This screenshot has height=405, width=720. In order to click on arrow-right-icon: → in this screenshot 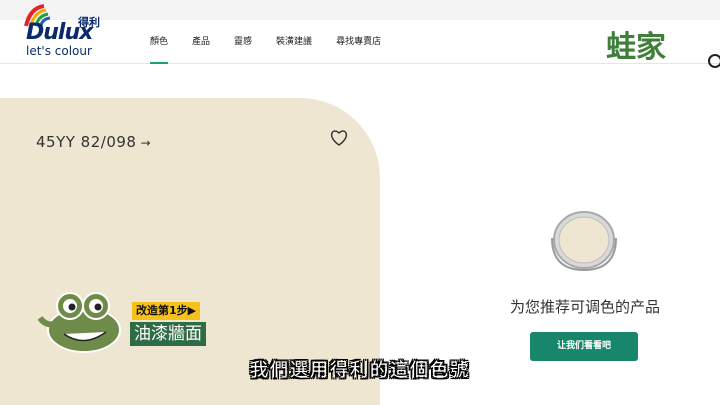, I will do `click(146, 143)`.